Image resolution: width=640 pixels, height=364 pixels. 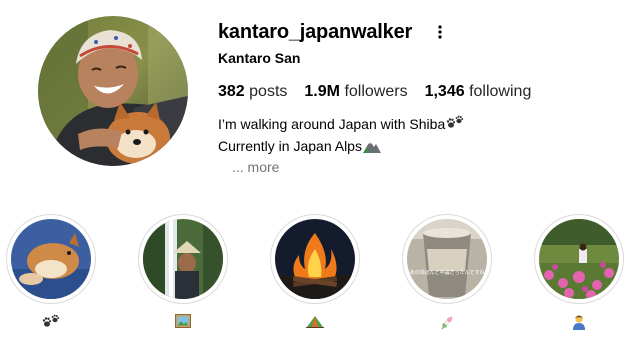 I want to click on bio-line-2-text: Currently in Japan Alps, so click(x=290, y=146).